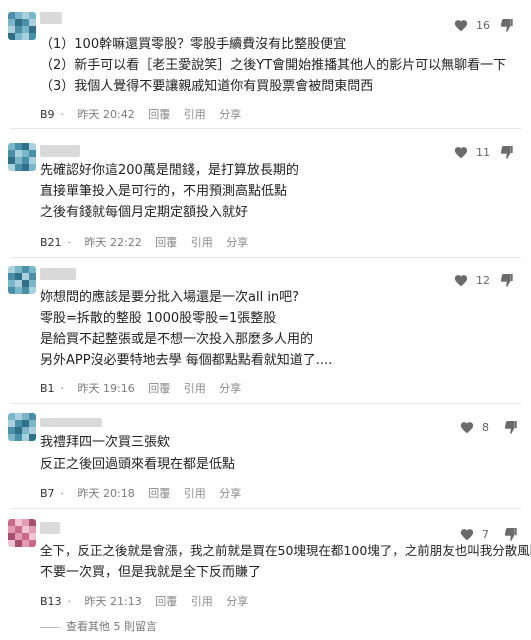 Image resolution: width=531 pixels, height=640 pixels. Describe the element at coordinates (149, 601) in the screenshot. I see `comment-meta: B13 · 昨天 21:13 回覆 引用 分享` at that location.